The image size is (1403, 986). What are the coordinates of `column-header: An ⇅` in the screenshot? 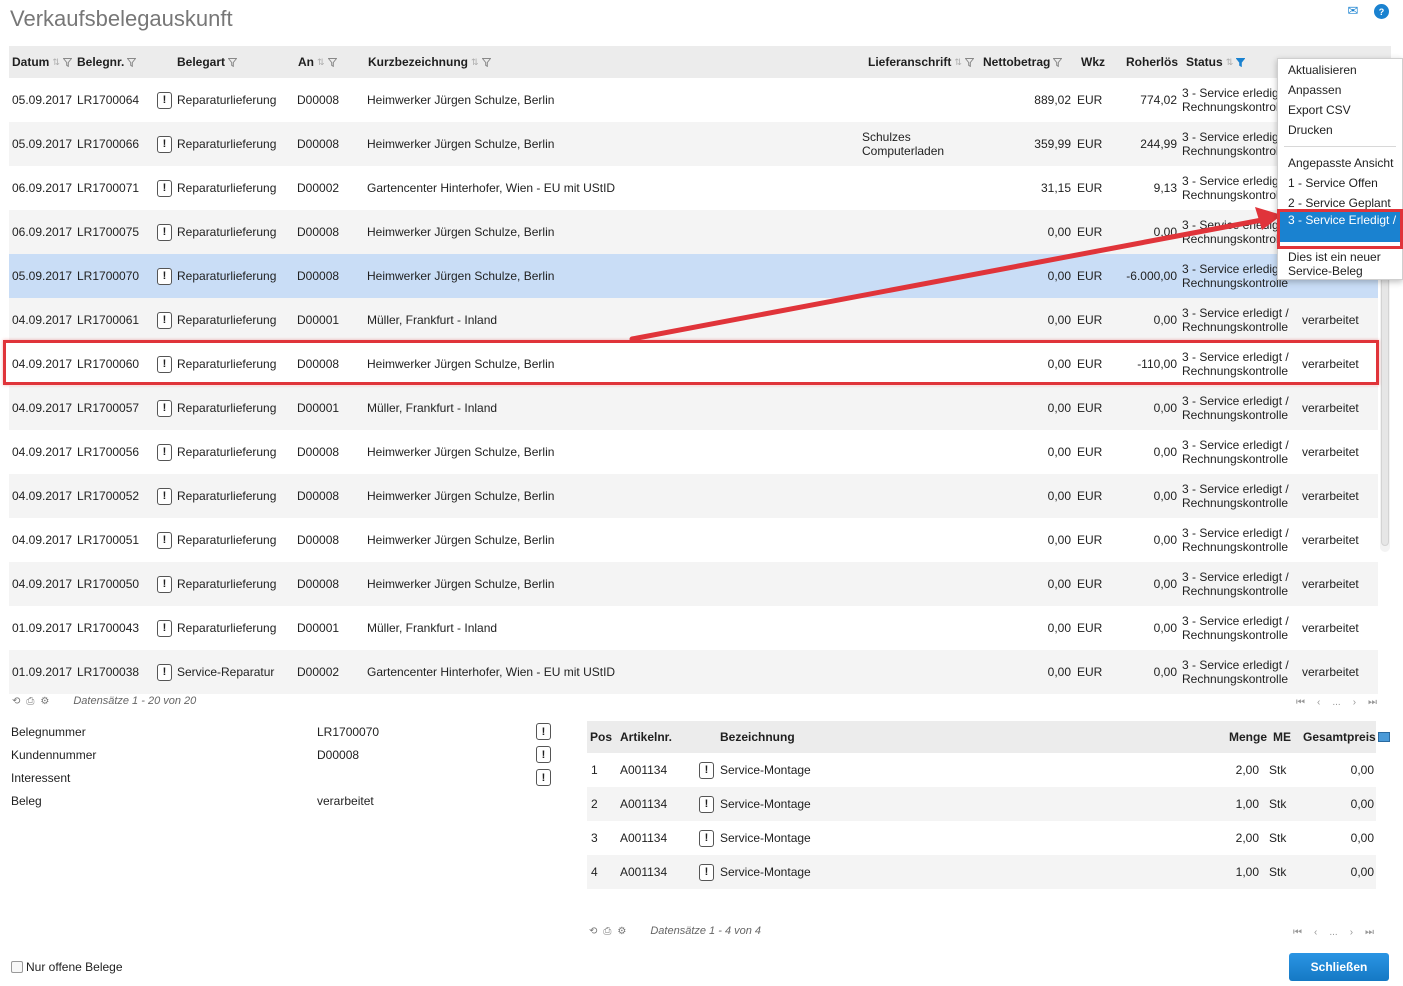 It's located at (317, 62).